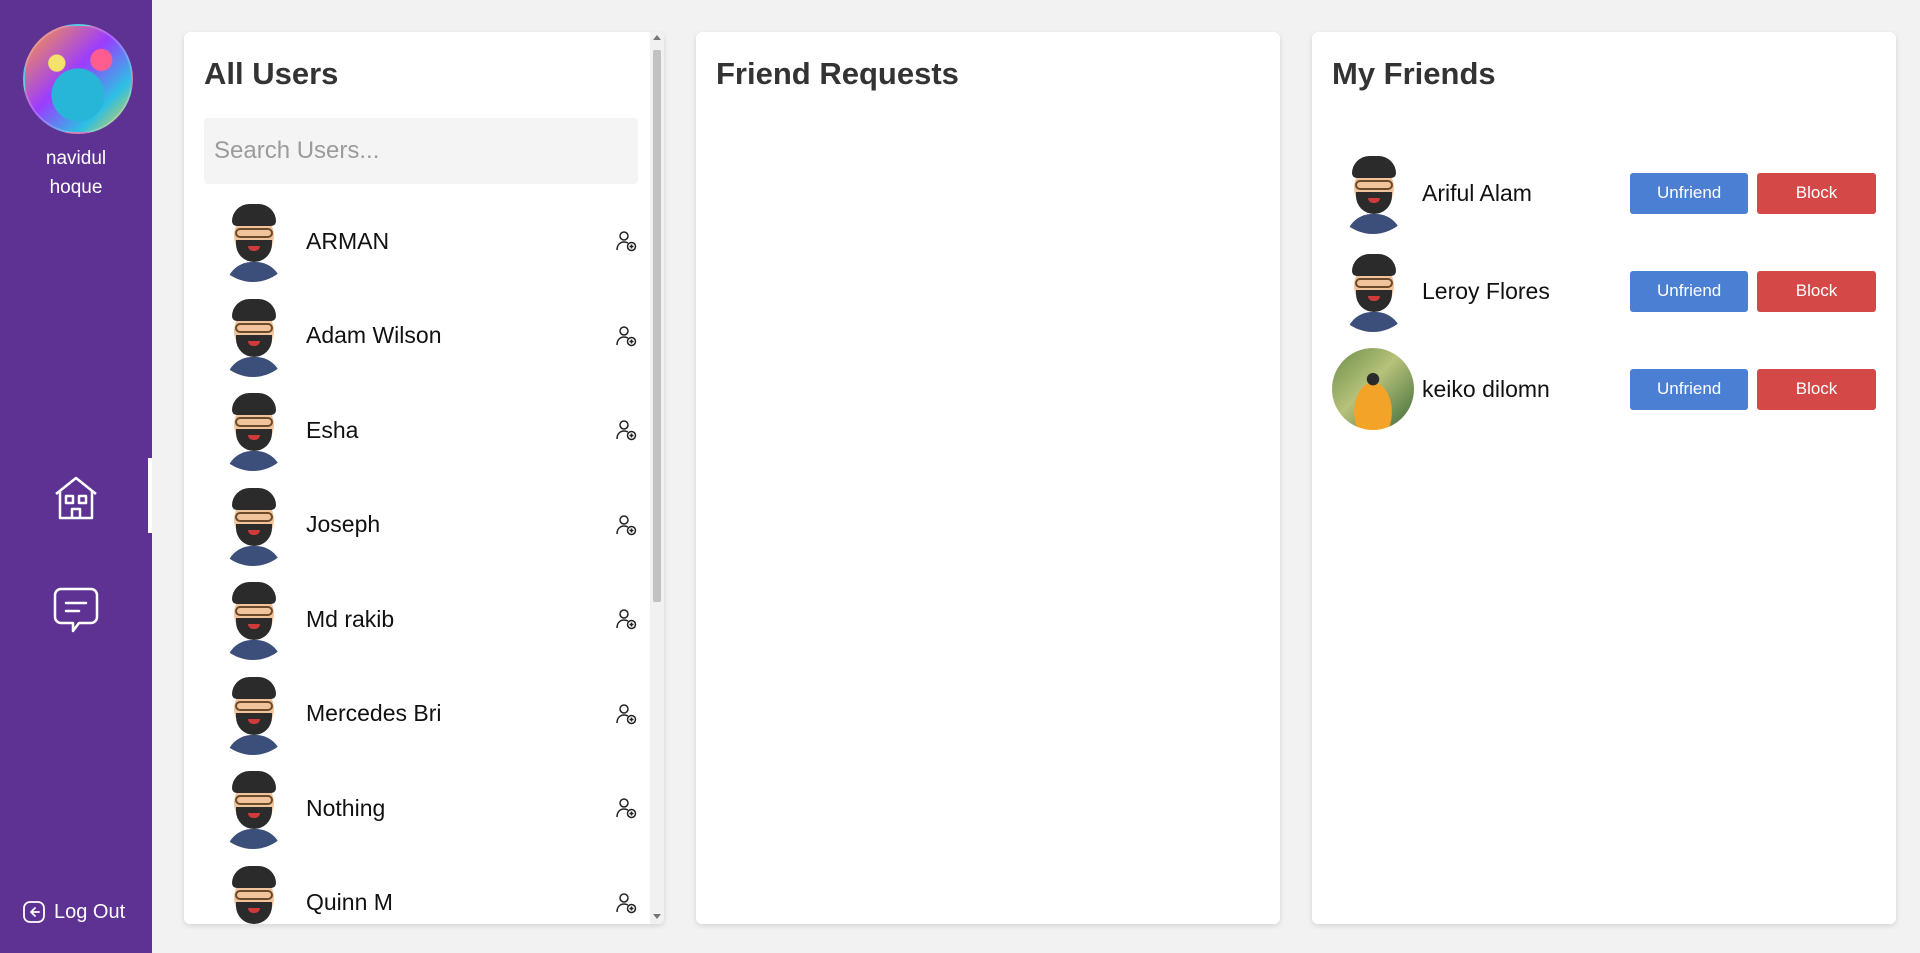 The image size is (1920, 953). Describe the element at coordinates (346, 807) in the screenshot. I see `user-name: Nothing` at that location.